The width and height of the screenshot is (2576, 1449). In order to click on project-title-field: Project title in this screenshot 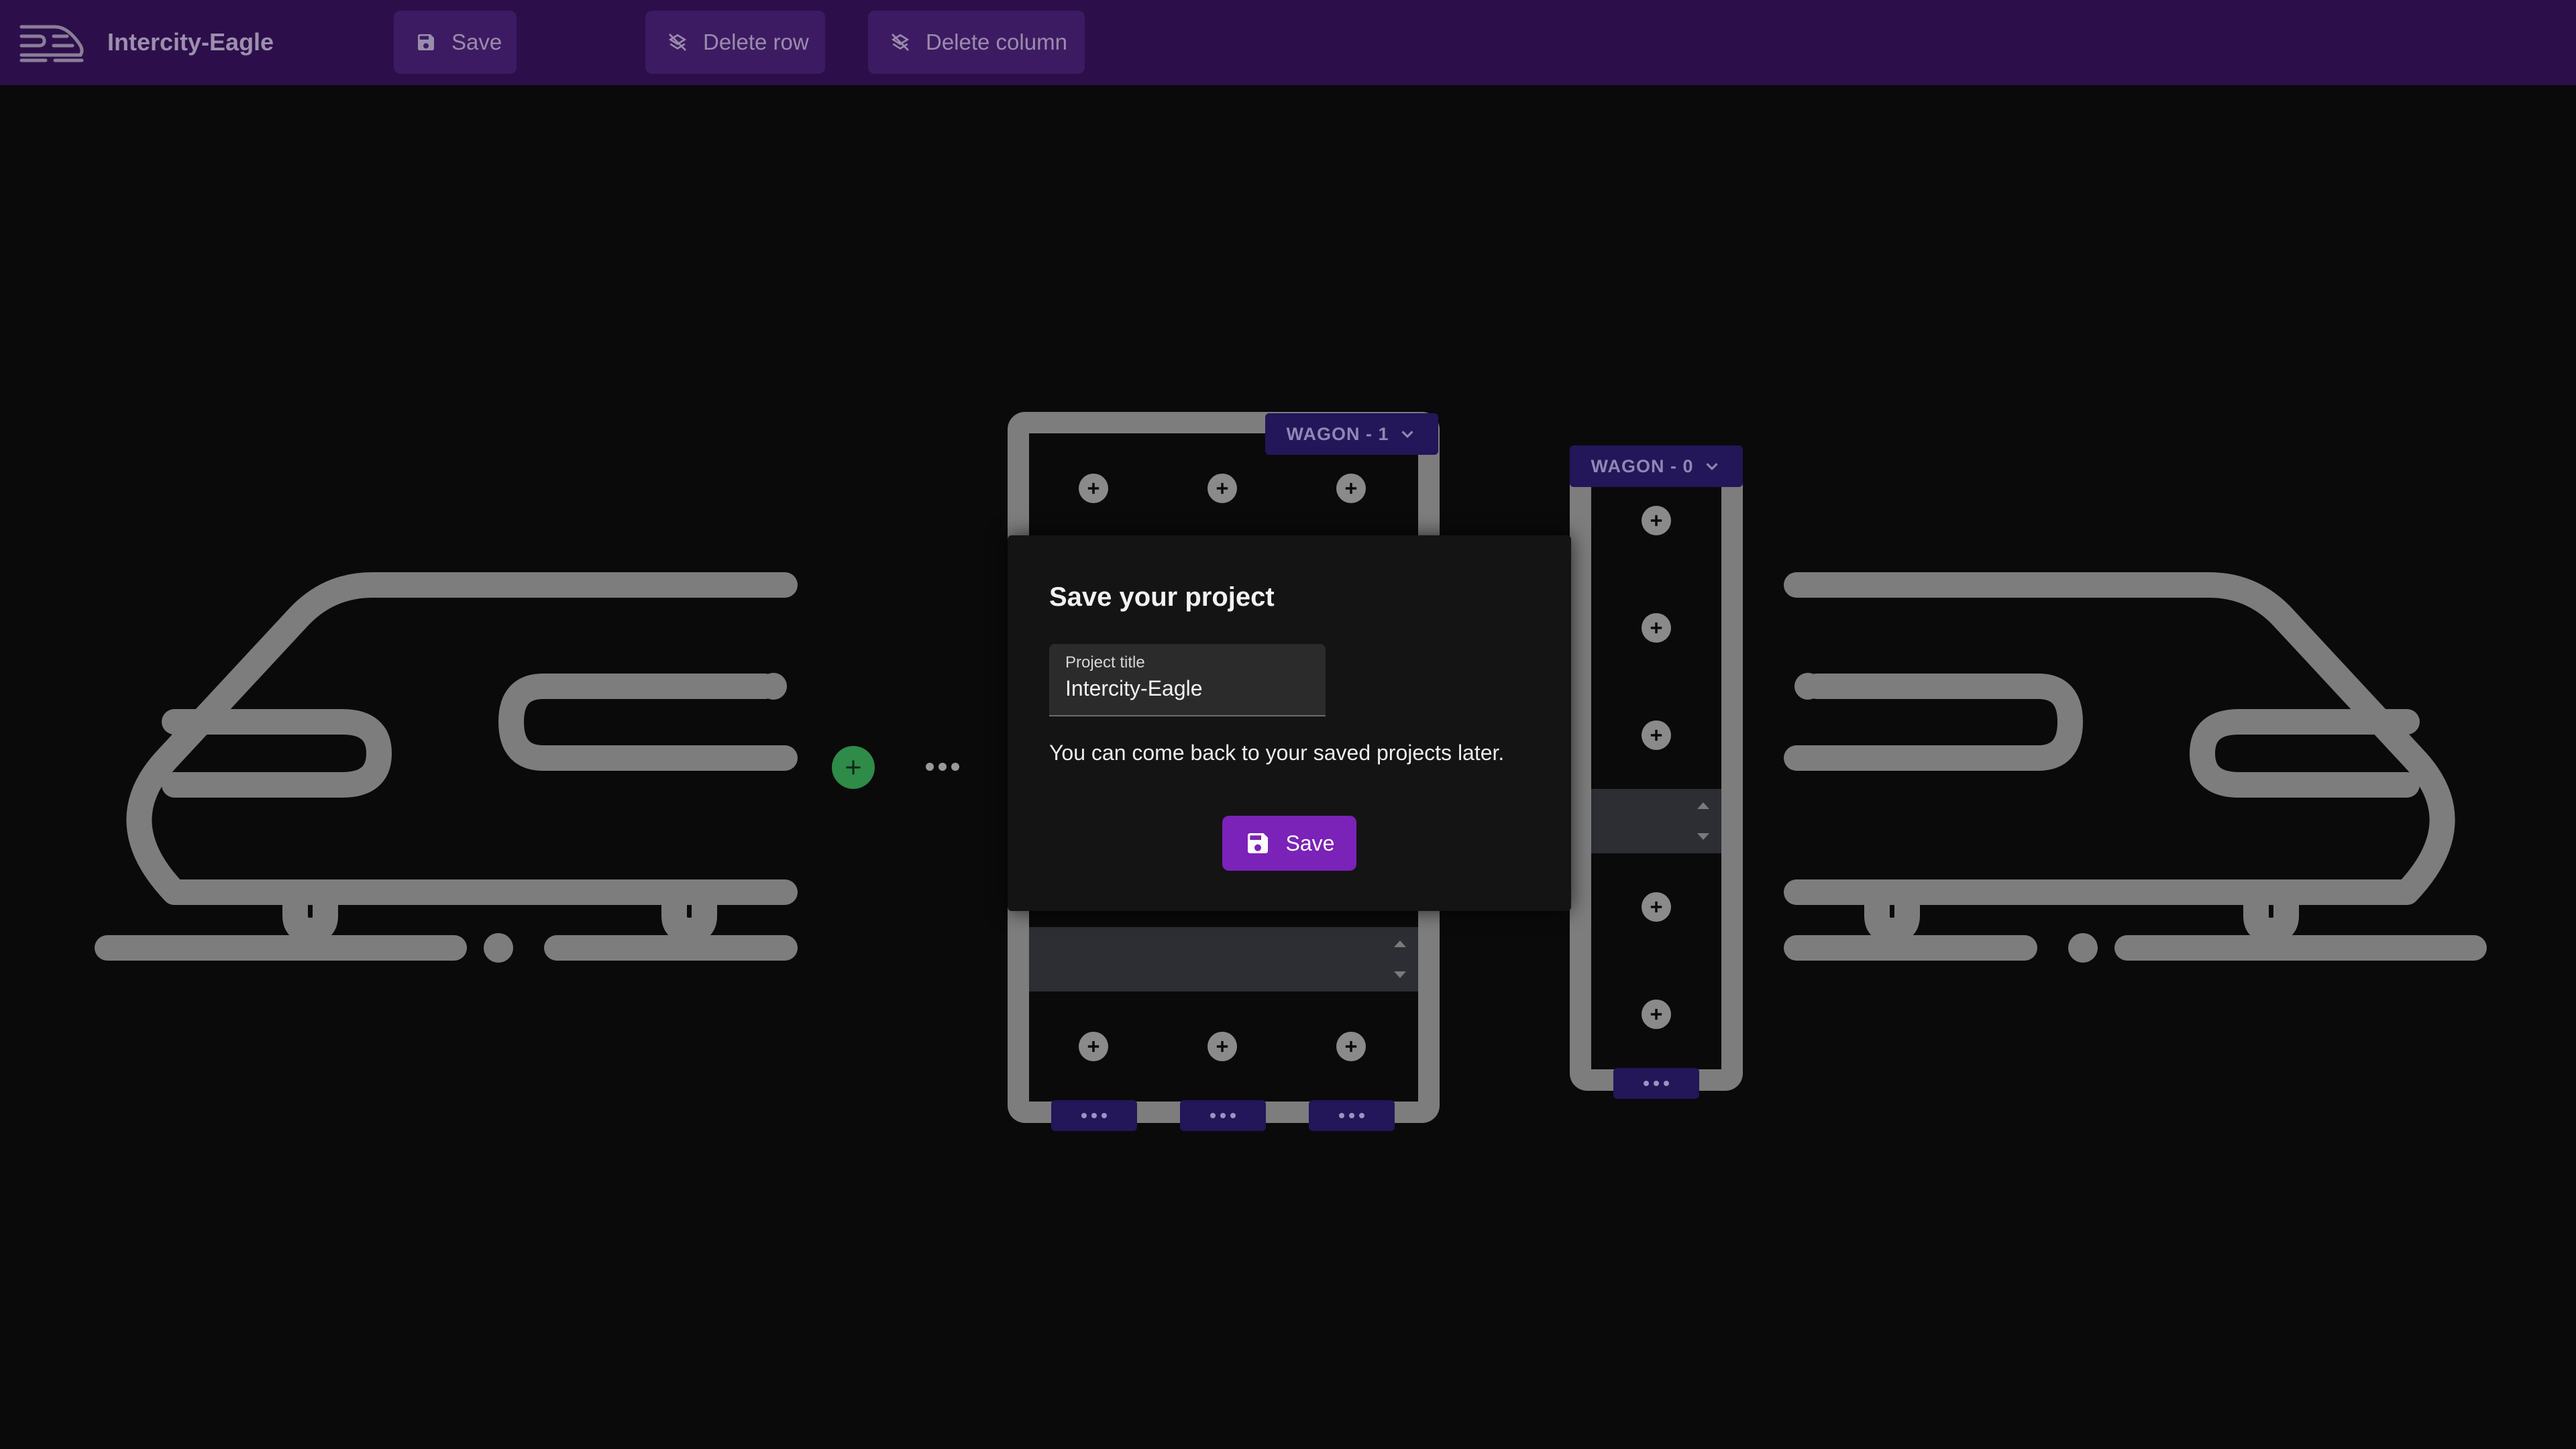, I will do `click(1187, 680)`.